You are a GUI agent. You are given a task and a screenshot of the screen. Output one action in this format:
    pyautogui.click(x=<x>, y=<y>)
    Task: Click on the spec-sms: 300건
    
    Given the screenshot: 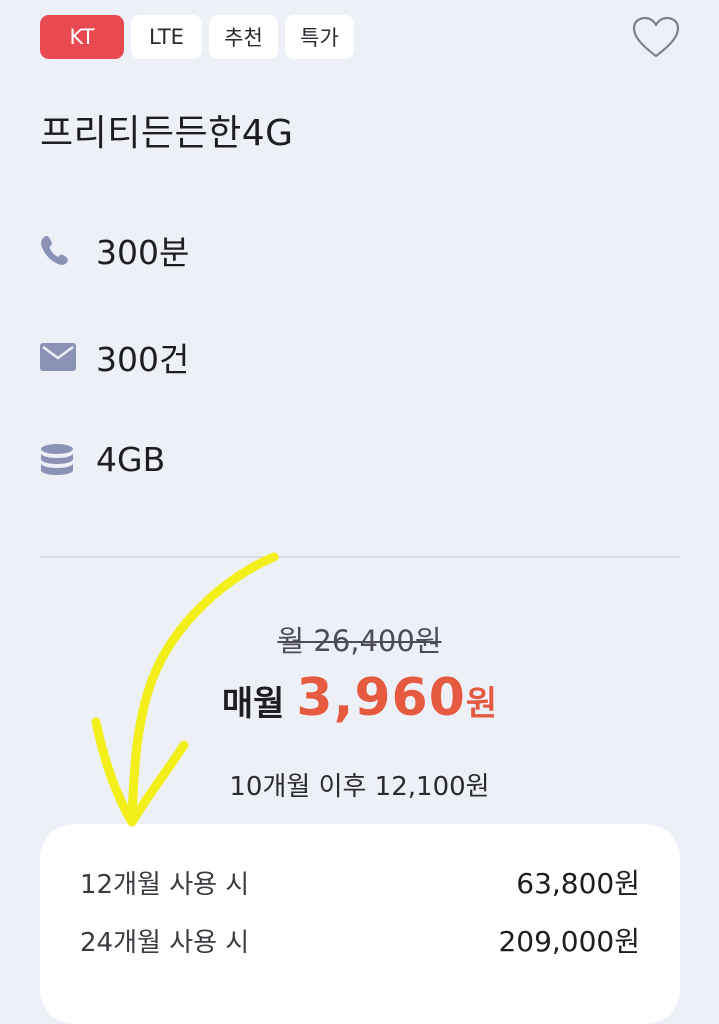 What is the action you would take?
    pyautogui.click(x=114, y=357)
    